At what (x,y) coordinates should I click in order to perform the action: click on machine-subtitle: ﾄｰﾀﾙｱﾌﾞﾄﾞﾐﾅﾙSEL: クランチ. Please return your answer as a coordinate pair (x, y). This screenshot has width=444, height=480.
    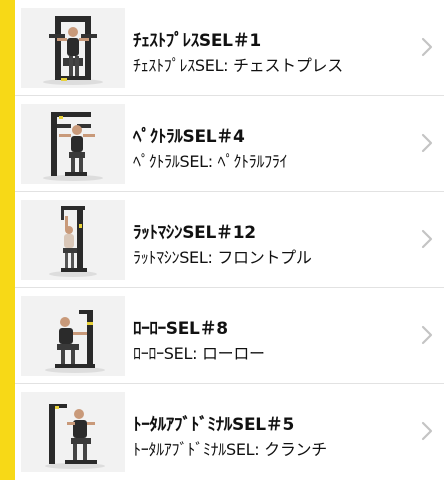
    Looking at the image, I should click on (230, 449).